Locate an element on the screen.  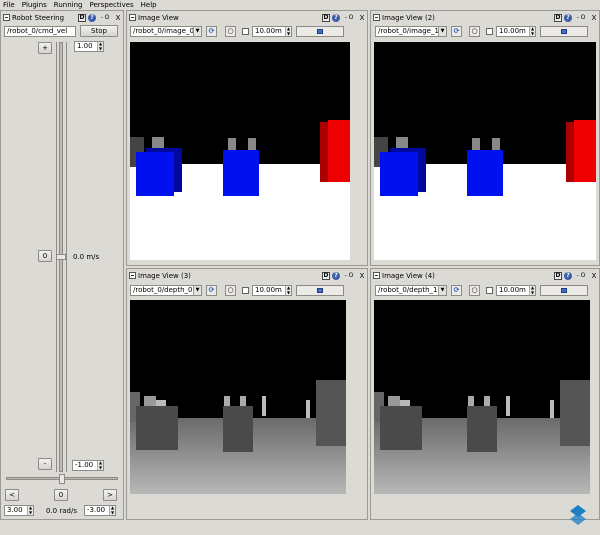
image-view-3-titlebar: Image View (3) D ? - O X is located at coordinates (247, 275).